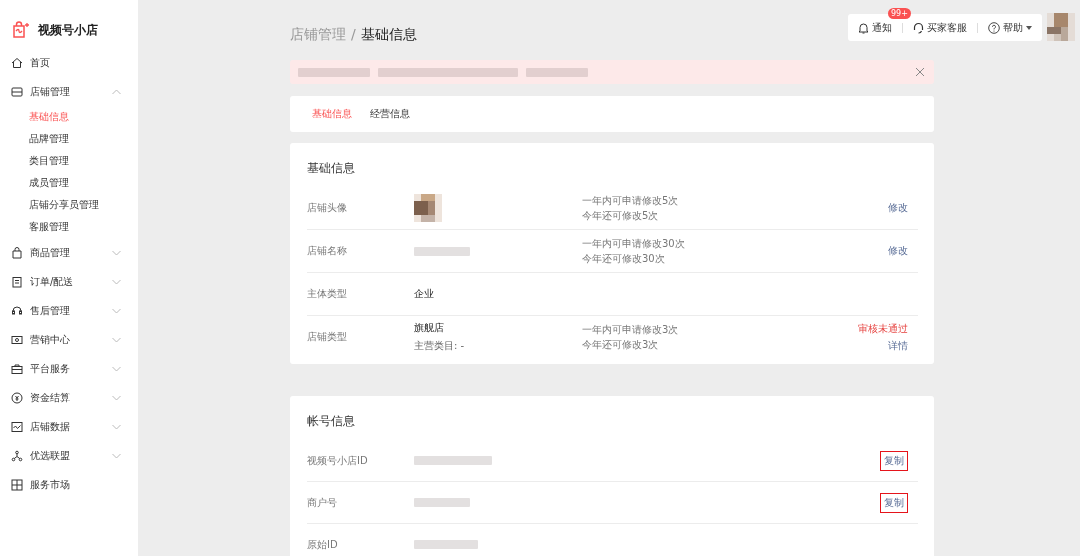  I want to click on quota-note: 一年内可申请修改30次, so click(634, 243).